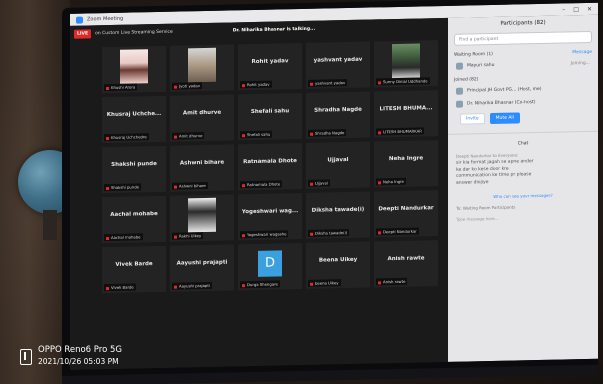 This screenshot has width=603, height=384. Describe the element at coordinates (501, 103) in the screenshot. I see `participant-name: Dr. Niharika Bhasnar (Co-host)` at that location.